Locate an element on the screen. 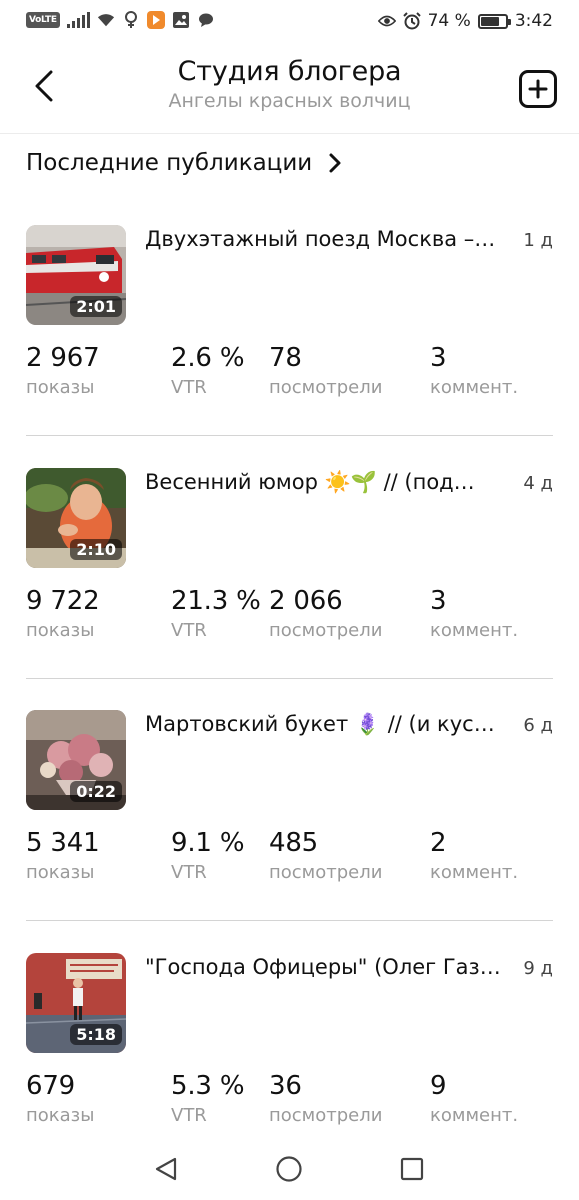 This screenshot has height=1200, width=579. clock: 3:42 is located at coordinates (533, 21).